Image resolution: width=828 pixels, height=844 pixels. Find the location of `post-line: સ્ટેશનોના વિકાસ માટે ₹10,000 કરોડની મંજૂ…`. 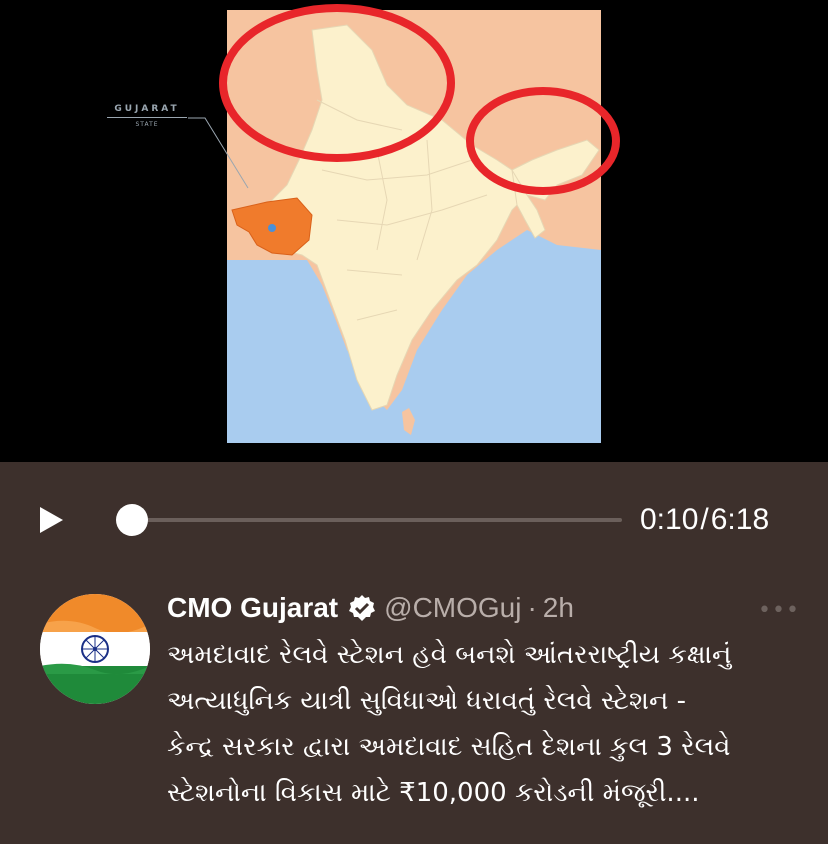

post-line: સ્ટેશનોના વિકાસ માટે ₹10,000 કરોડની મંજૂ… is located at coordinates (433, 793).